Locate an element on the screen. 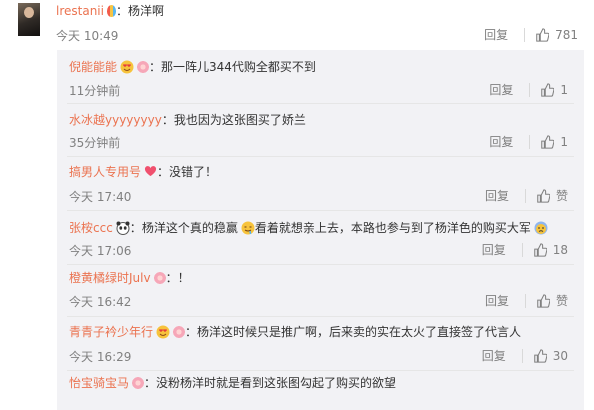 Image resolution: width=594 pixels, height=410 pixels. reply-text: 那一阵儿344代购全都买不到 is located at coordinates (238, 67).